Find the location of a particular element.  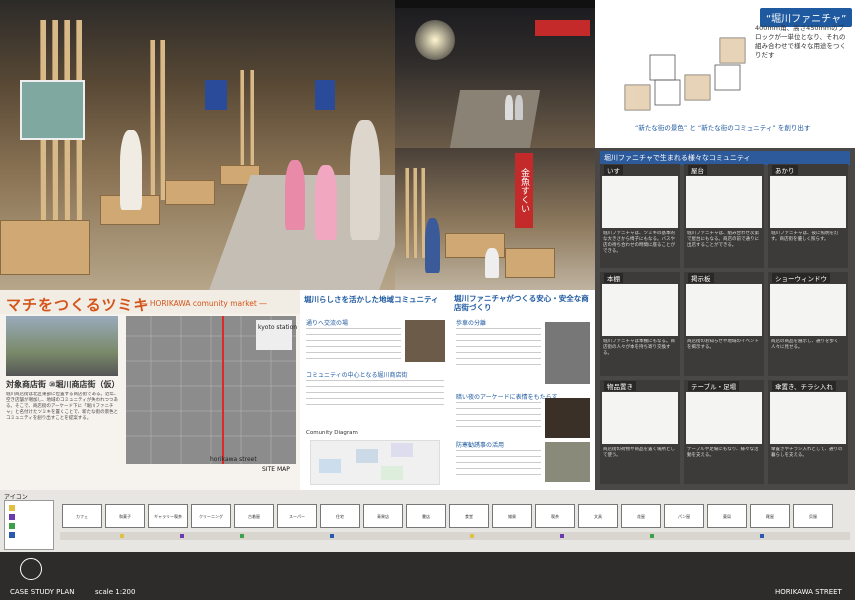

furniture-use-label: テーブル・足場 is located at coordinates (714, 386).